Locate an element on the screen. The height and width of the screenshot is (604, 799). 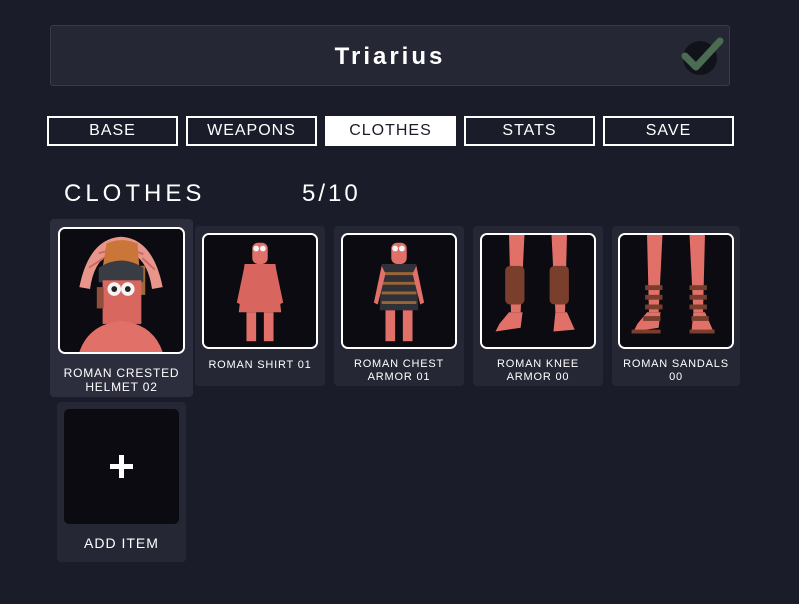
item-count: 5/10 is located at coordinates (331, 193).